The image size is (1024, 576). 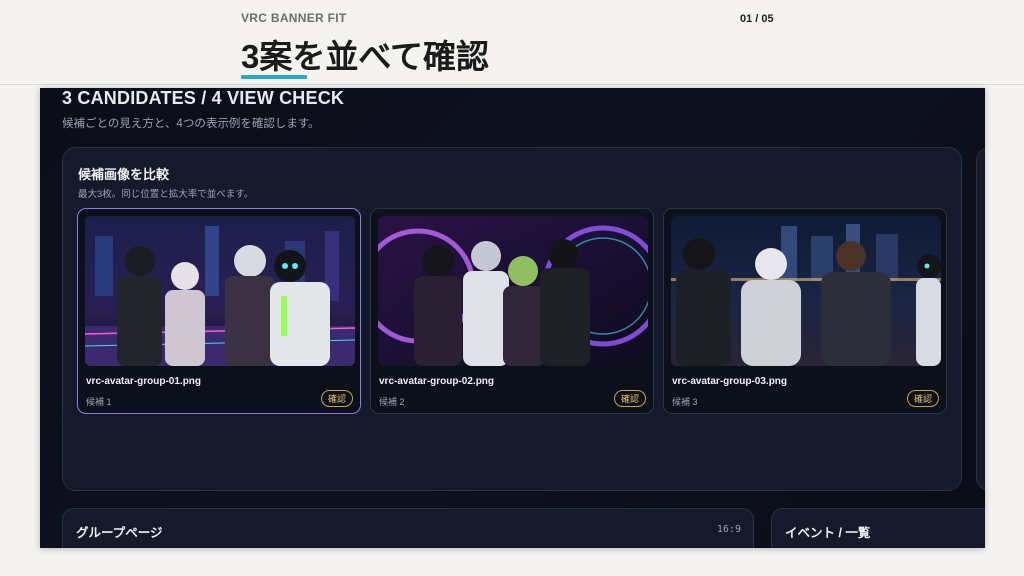 What do you see at coordinates (392, 402) in the screenshot?
I see `candidate-label: 候補 2` at bounding box center [392, 402].